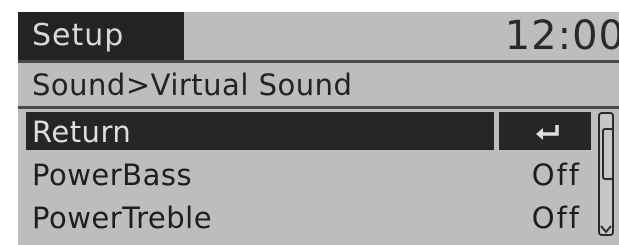  Describe the element at coordinates (122, 218) in the screenshot. I see `menu-item-label: PowerTreble` at that location.